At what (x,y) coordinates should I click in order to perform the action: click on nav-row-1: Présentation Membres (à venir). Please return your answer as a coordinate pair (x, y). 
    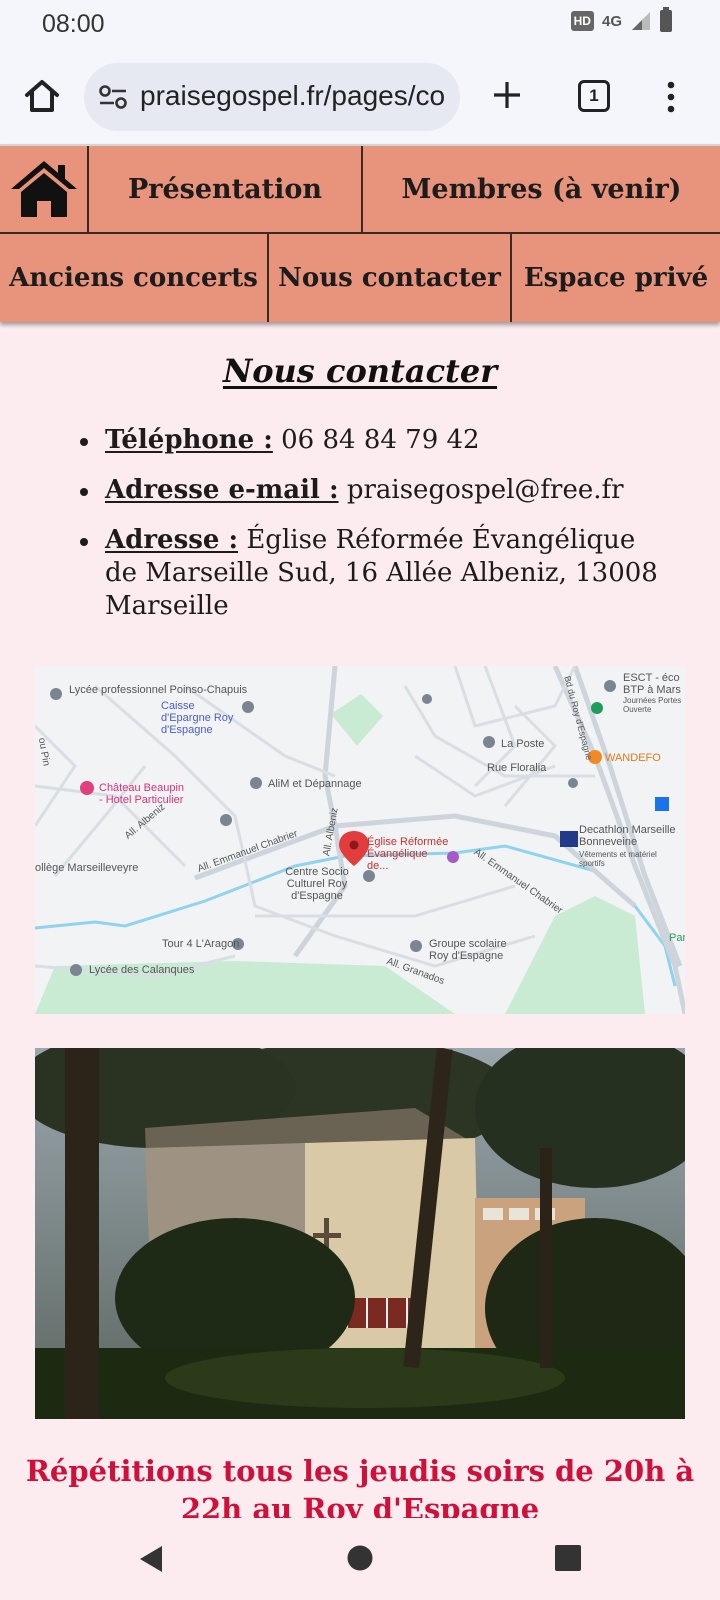
    Looking at the image, I should click on (360, 190).